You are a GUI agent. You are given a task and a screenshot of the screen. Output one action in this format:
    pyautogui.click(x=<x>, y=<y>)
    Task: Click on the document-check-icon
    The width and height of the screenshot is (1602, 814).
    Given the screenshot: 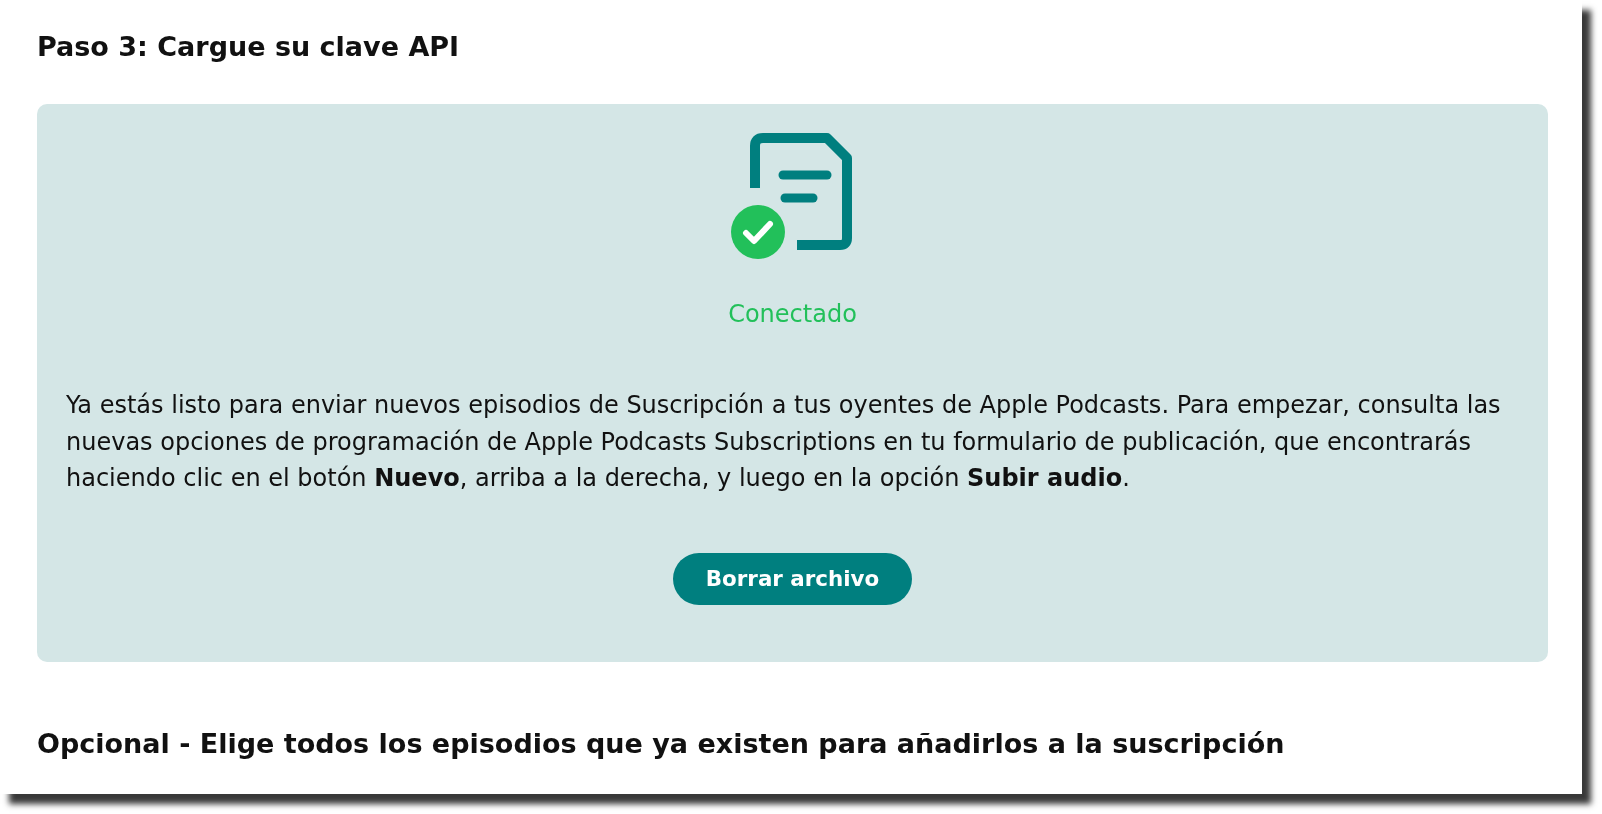 What is the action you would take?
    pyautogui.click(x=792, y=195)
    